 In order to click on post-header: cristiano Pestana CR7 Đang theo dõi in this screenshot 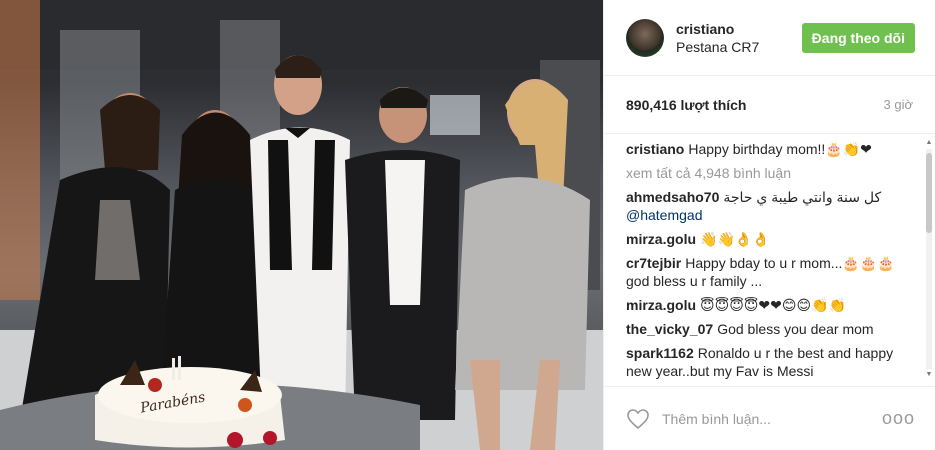, I will do `click(769, 38)`.